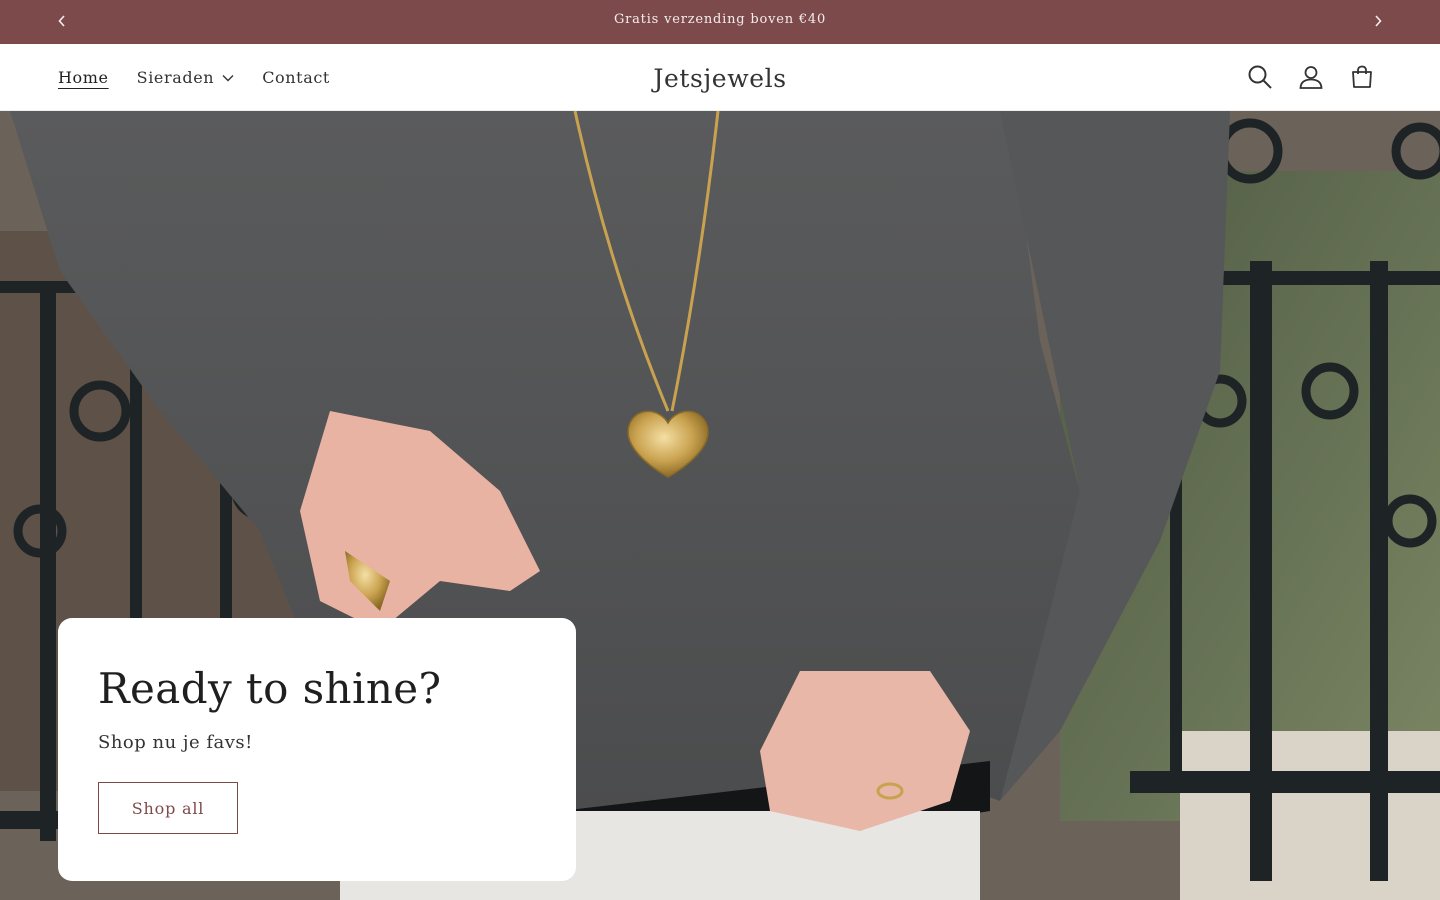 This screenshot has height=900, width=1440. I want to click on announcement-bar: Gratis verzending boven €40, so click(720, 22).